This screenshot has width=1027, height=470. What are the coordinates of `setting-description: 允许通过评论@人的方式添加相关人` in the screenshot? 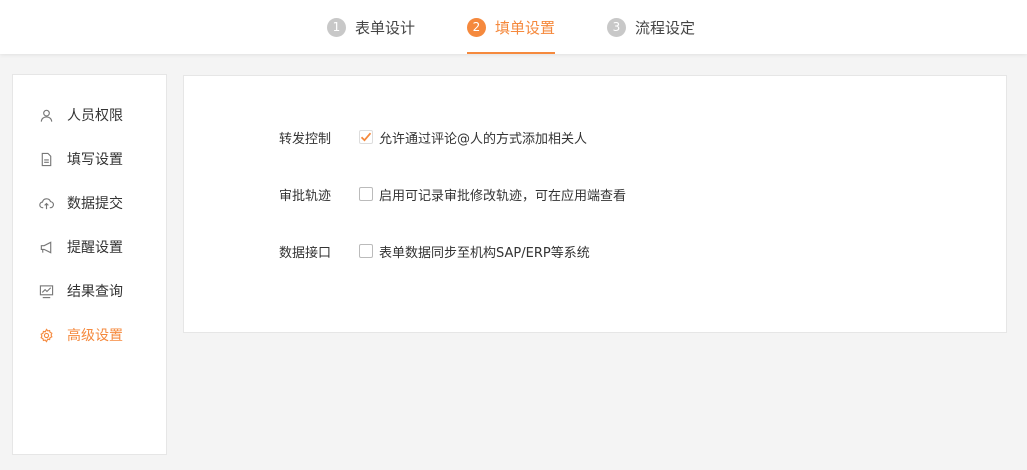 It's located at (483, 139).